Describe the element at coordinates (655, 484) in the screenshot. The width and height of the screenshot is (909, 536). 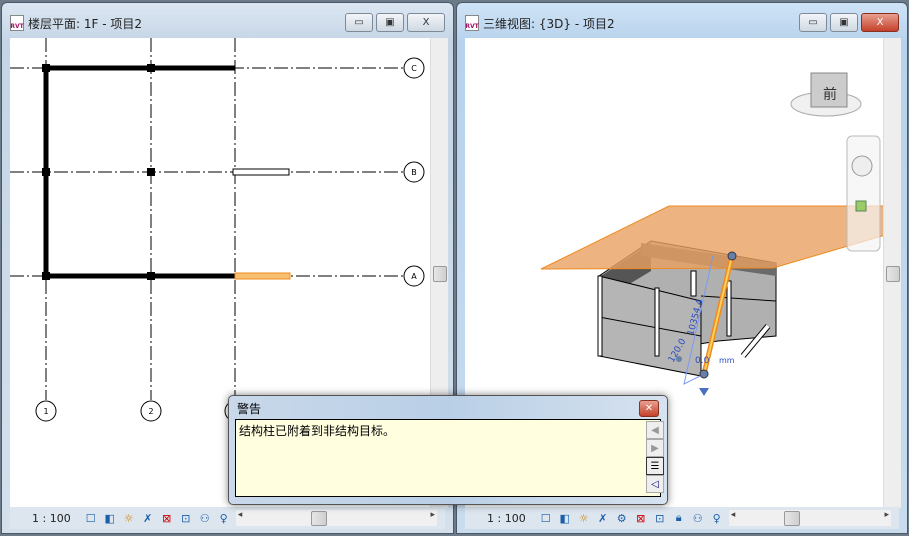
I see `sound-icon: ◁` at that location.